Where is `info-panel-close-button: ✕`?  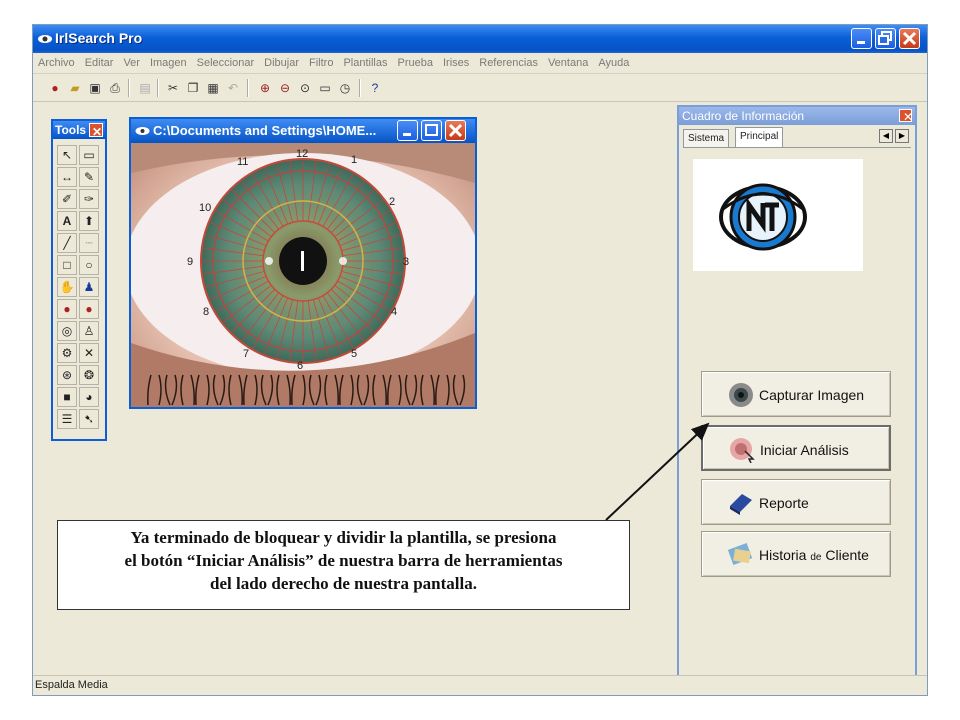
info-panel-close-button: ✕ is located at coordinates (906, 116).